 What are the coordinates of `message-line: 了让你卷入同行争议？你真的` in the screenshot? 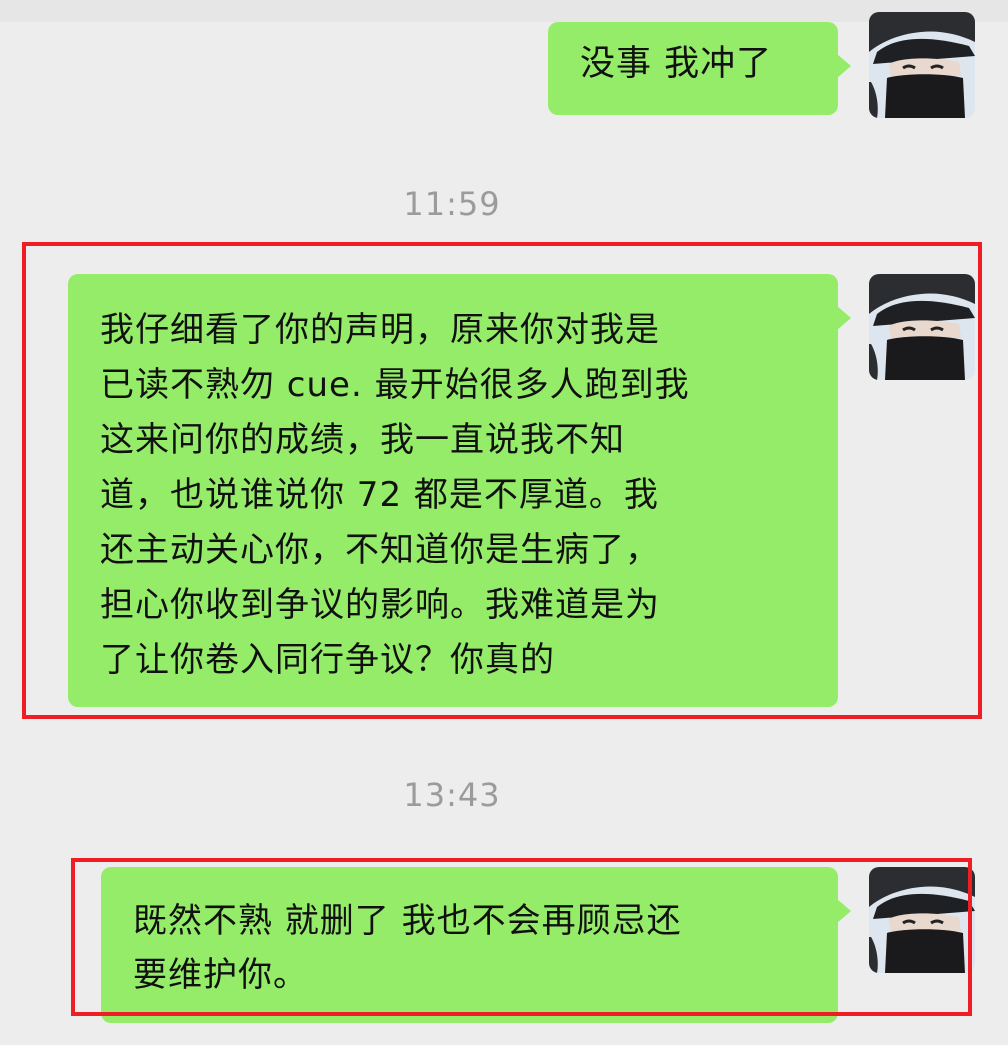 It's located at (327, 660).